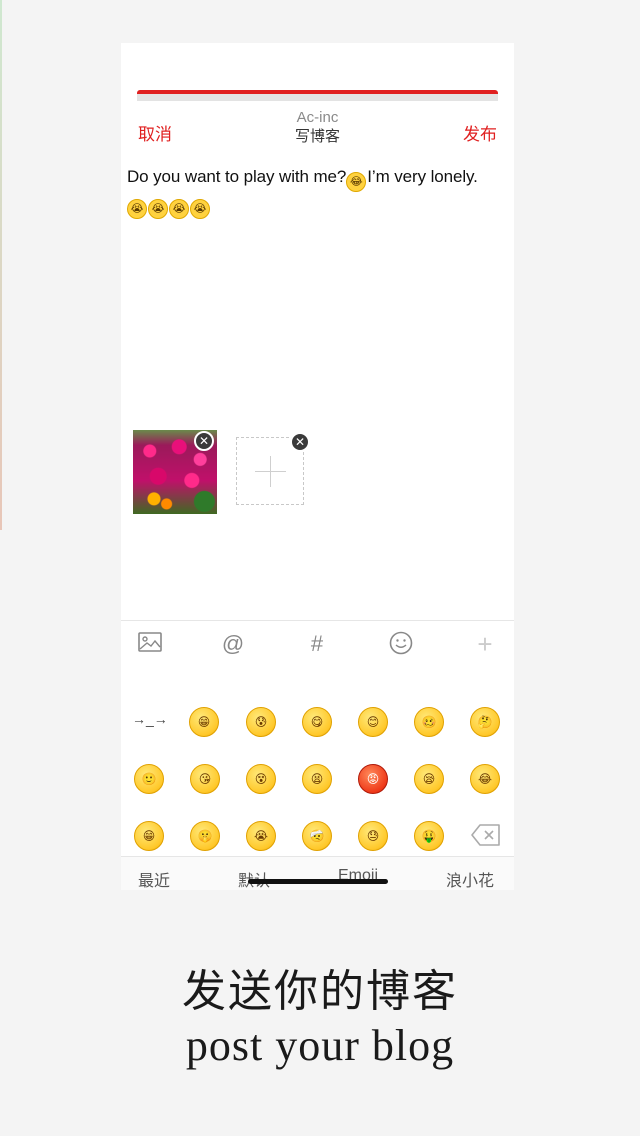 This screenshot has width=640, height=1136. Describe the element at coordinates (373, 779) in the screenshot. I see `angry-emoji-icon: 😡` at that location.